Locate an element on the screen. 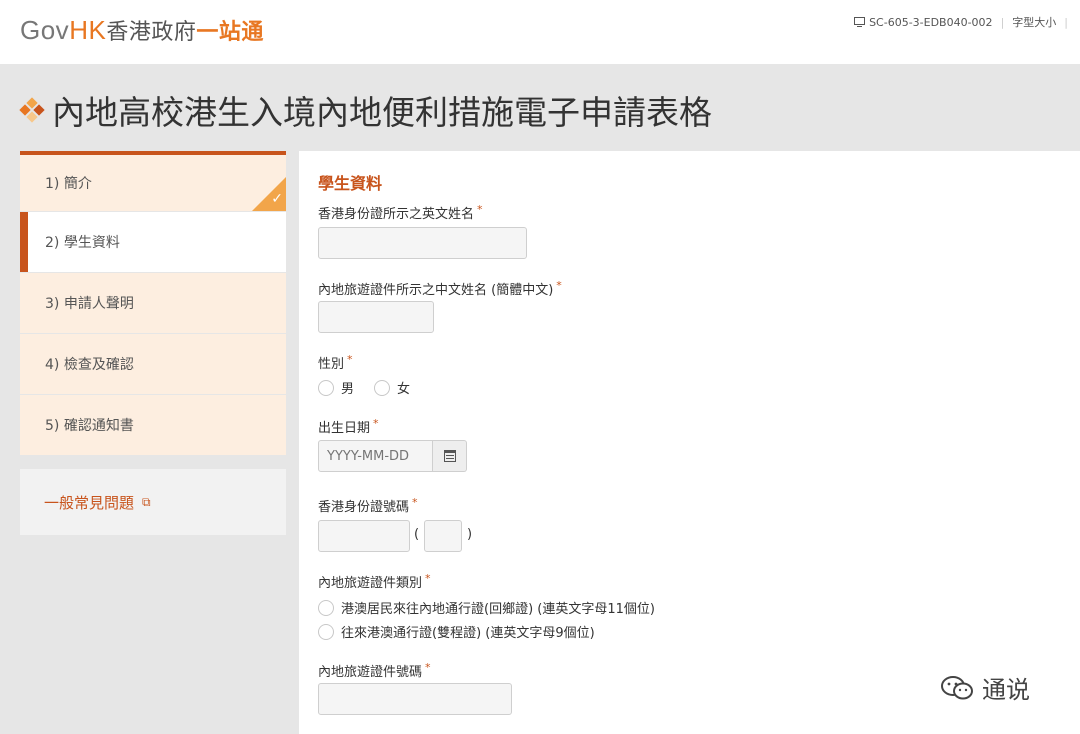 Image resolution: width=1080 pixels, height=734 pixels. watermark-text: 通说 is located at coordinates (1006, 690).